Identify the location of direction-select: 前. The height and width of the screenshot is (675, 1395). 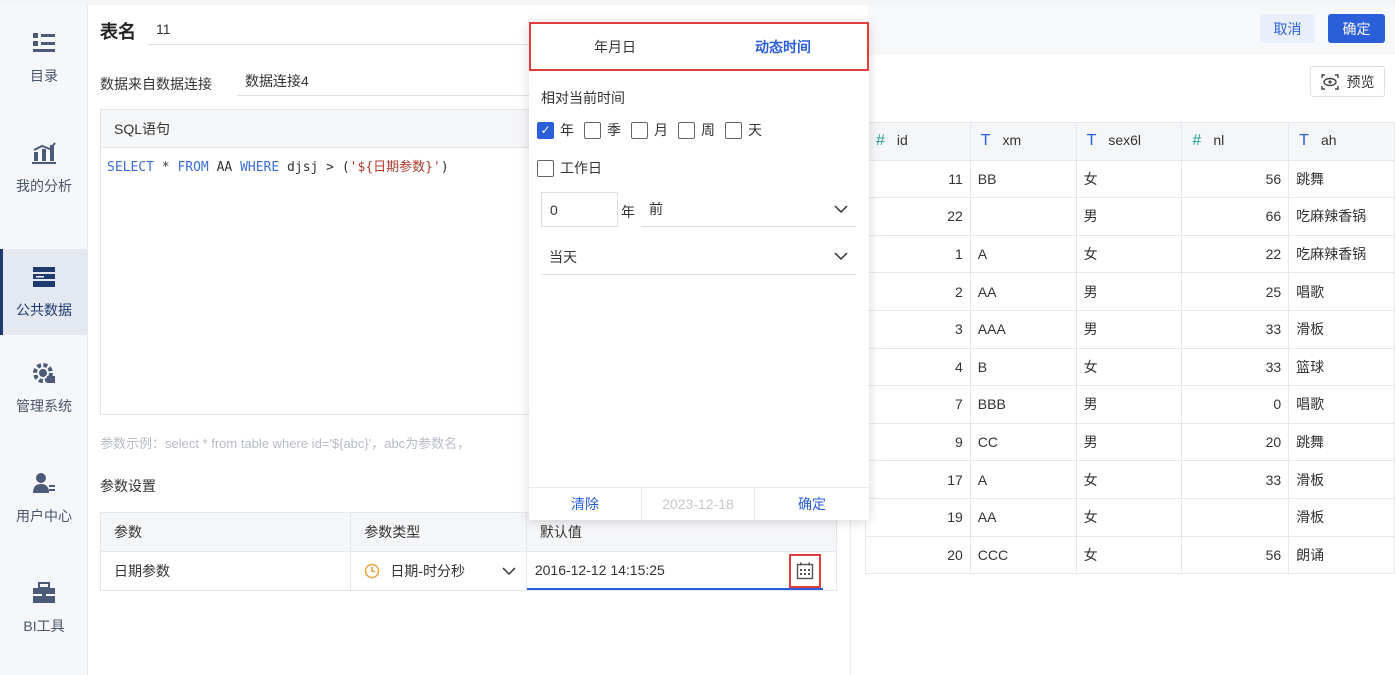
(748, 209).